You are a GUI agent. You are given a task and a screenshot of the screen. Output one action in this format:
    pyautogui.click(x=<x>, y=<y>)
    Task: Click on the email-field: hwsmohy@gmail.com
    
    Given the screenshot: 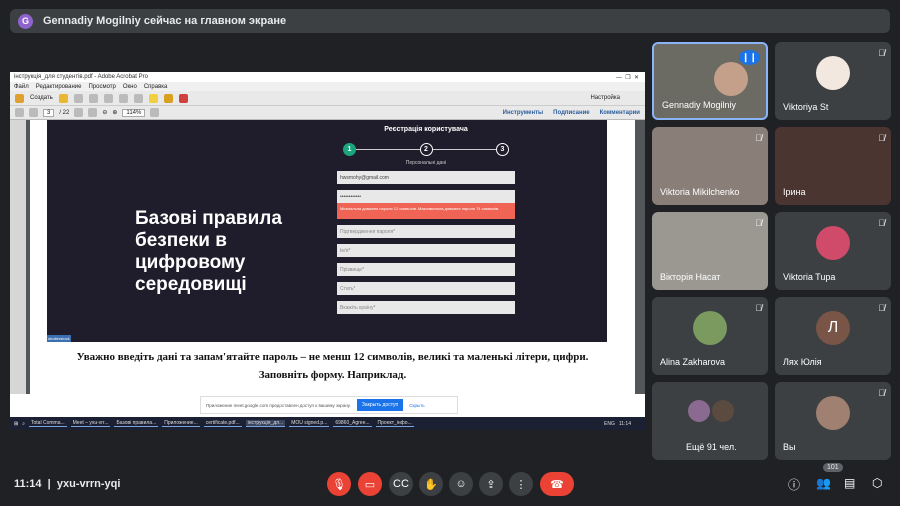 What is the action you would take?
    pyautogui.click(x=426, y=177)
    